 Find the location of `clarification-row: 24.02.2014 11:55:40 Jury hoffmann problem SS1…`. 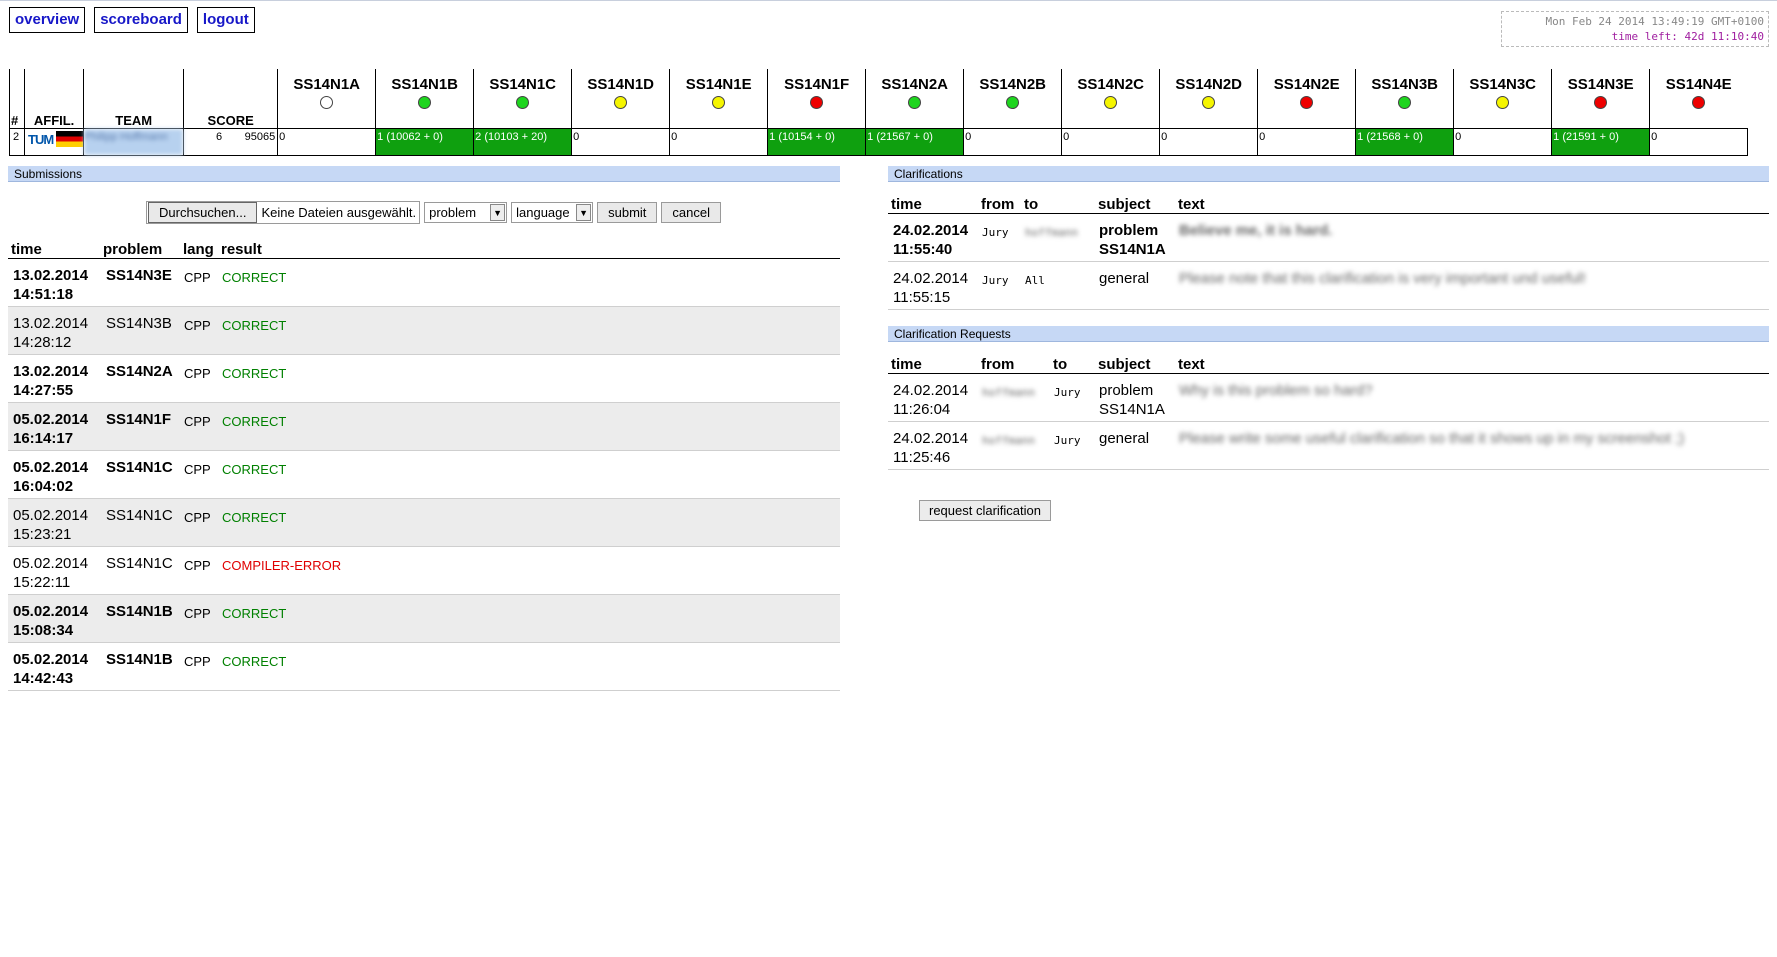

clarification-row: 24.02.2014 11:55:40 Jury hoffmann problem SS1… is located at coordinates (1328, 237).